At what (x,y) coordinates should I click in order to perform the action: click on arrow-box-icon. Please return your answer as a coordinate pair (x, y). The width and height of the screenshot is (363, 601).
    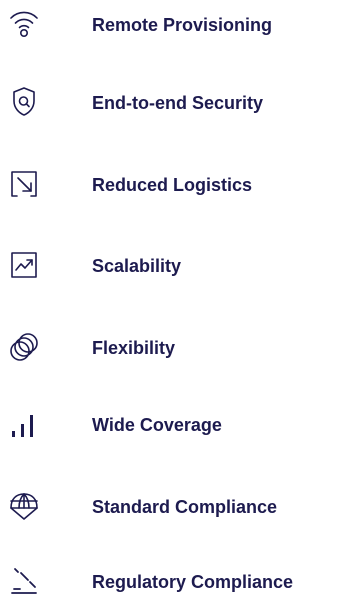
    Looking at the image, I should click on (24, 184).